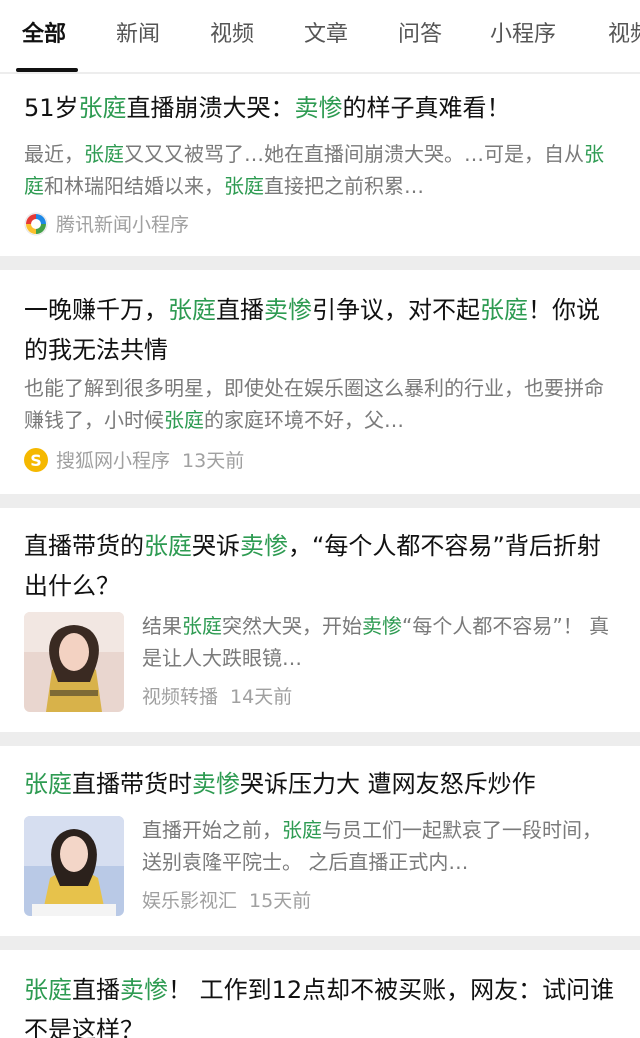  Describe the element at coordinates (322, 330) in the screenshot. I see `result-title: 一晚赚千万，张庭直播卖惨引争议，对不起张庭！你说的我无法共情` at that location.